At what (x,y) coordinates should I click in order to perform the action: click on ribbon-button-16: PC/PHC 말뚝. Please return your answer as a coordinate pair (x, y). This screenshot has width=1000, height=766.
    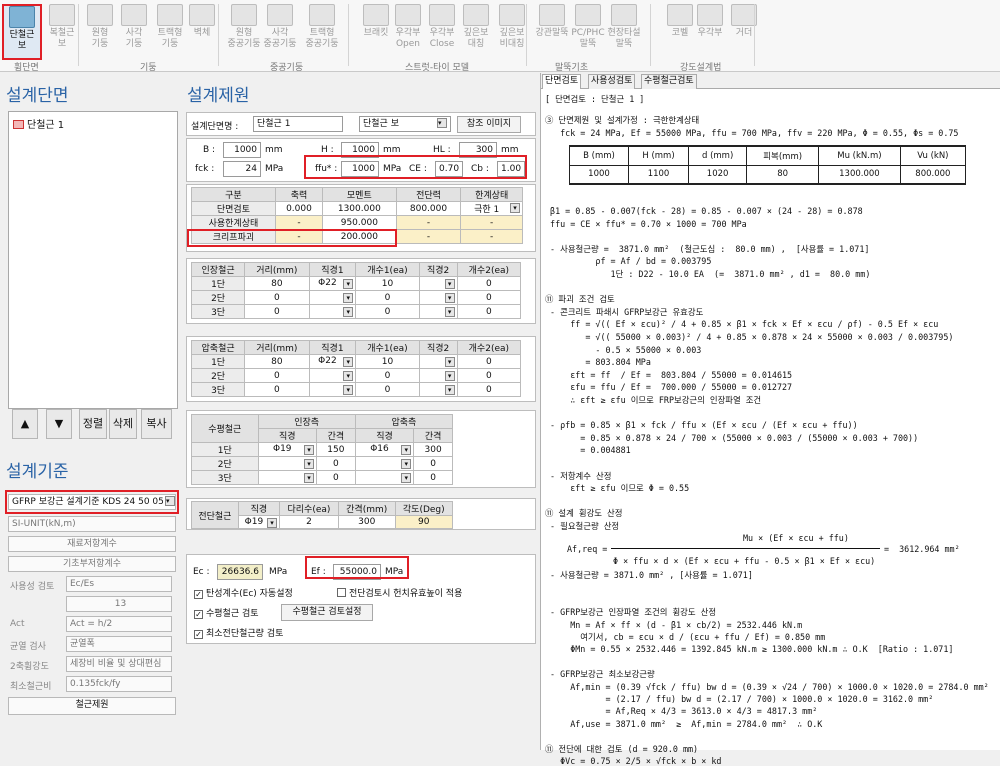
    Looking at the image, I should click on (588, 32).